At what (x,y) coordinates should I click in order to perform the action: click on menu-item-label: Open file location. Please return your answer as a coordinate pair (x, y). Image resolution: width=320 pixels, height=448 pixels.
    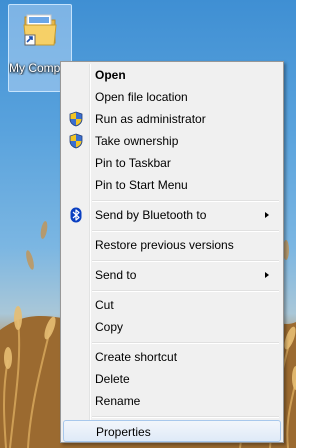
    Looking at the image, I should click on (141, 97).